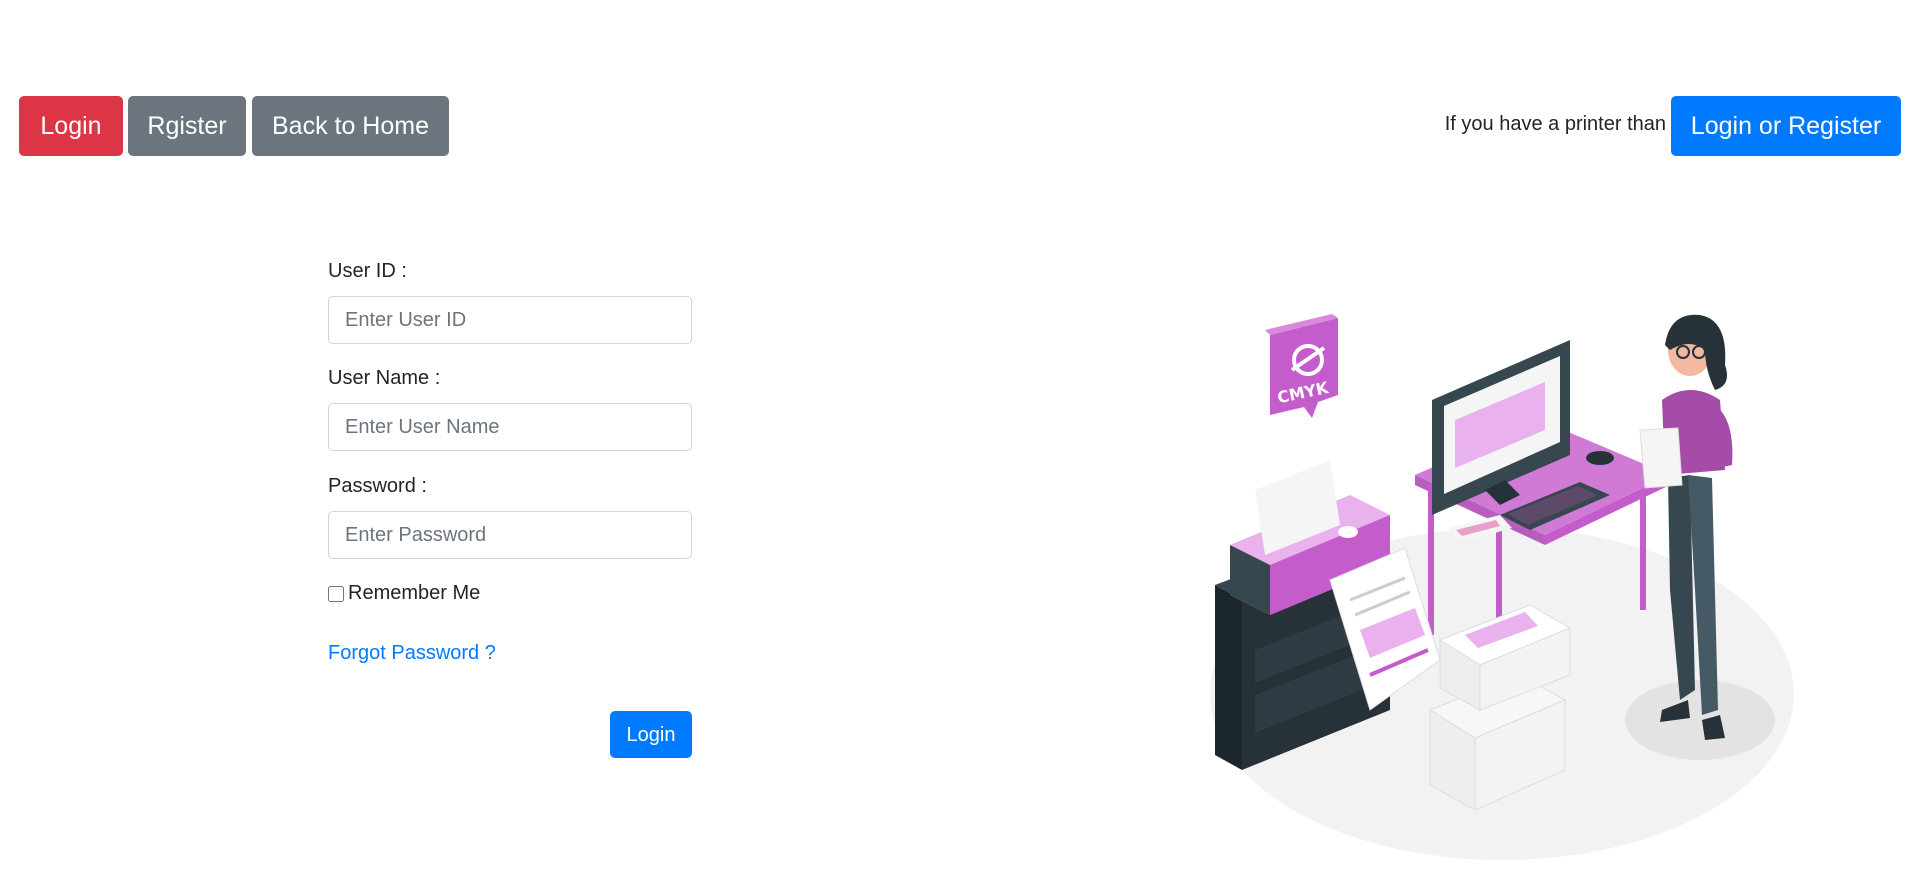 The height and width of the screenshot is (874, 1916). Describe the element at coordinates (187, 126) in the screenshot. I see `nav-register-button: Rgister` at that location.